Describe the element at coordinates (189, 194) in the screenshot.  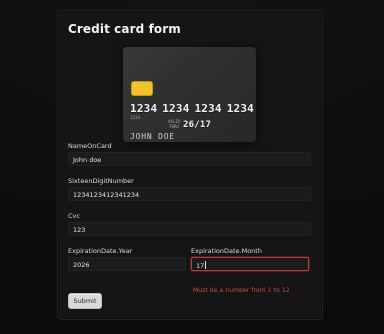
I see `sixteen-digit-number-field: 1234123412341234` at that location.